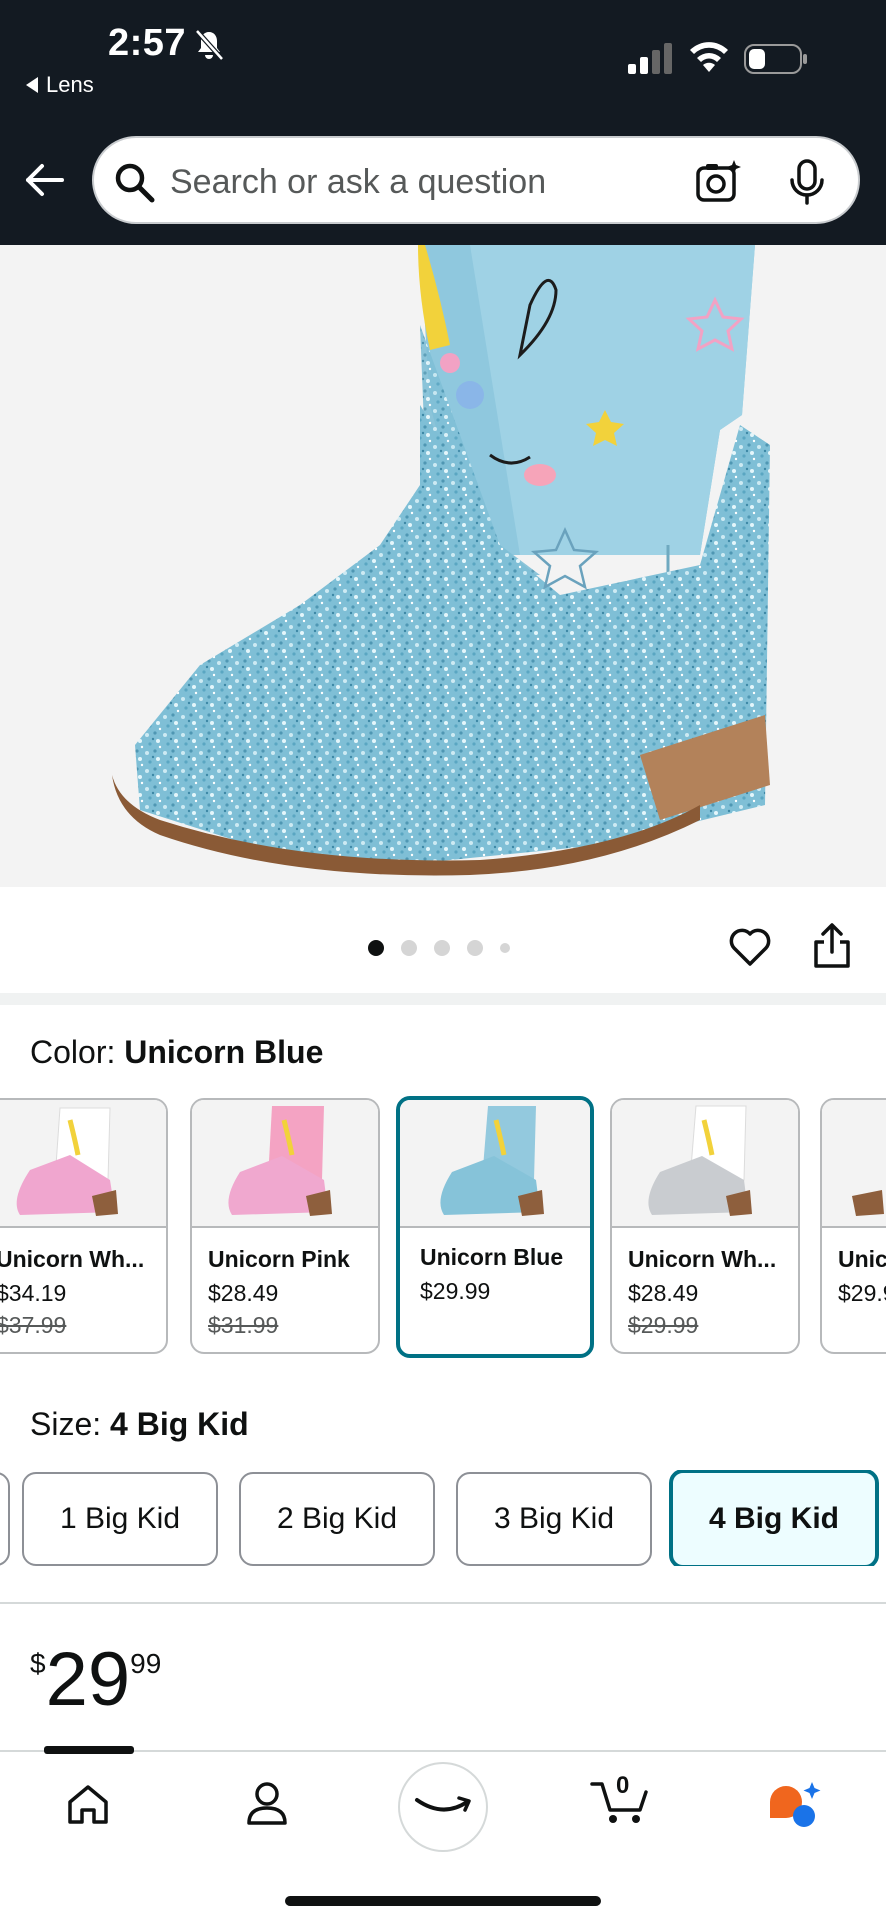  I want to click on bottom-nav-bar: 0, so click(443, 1833).